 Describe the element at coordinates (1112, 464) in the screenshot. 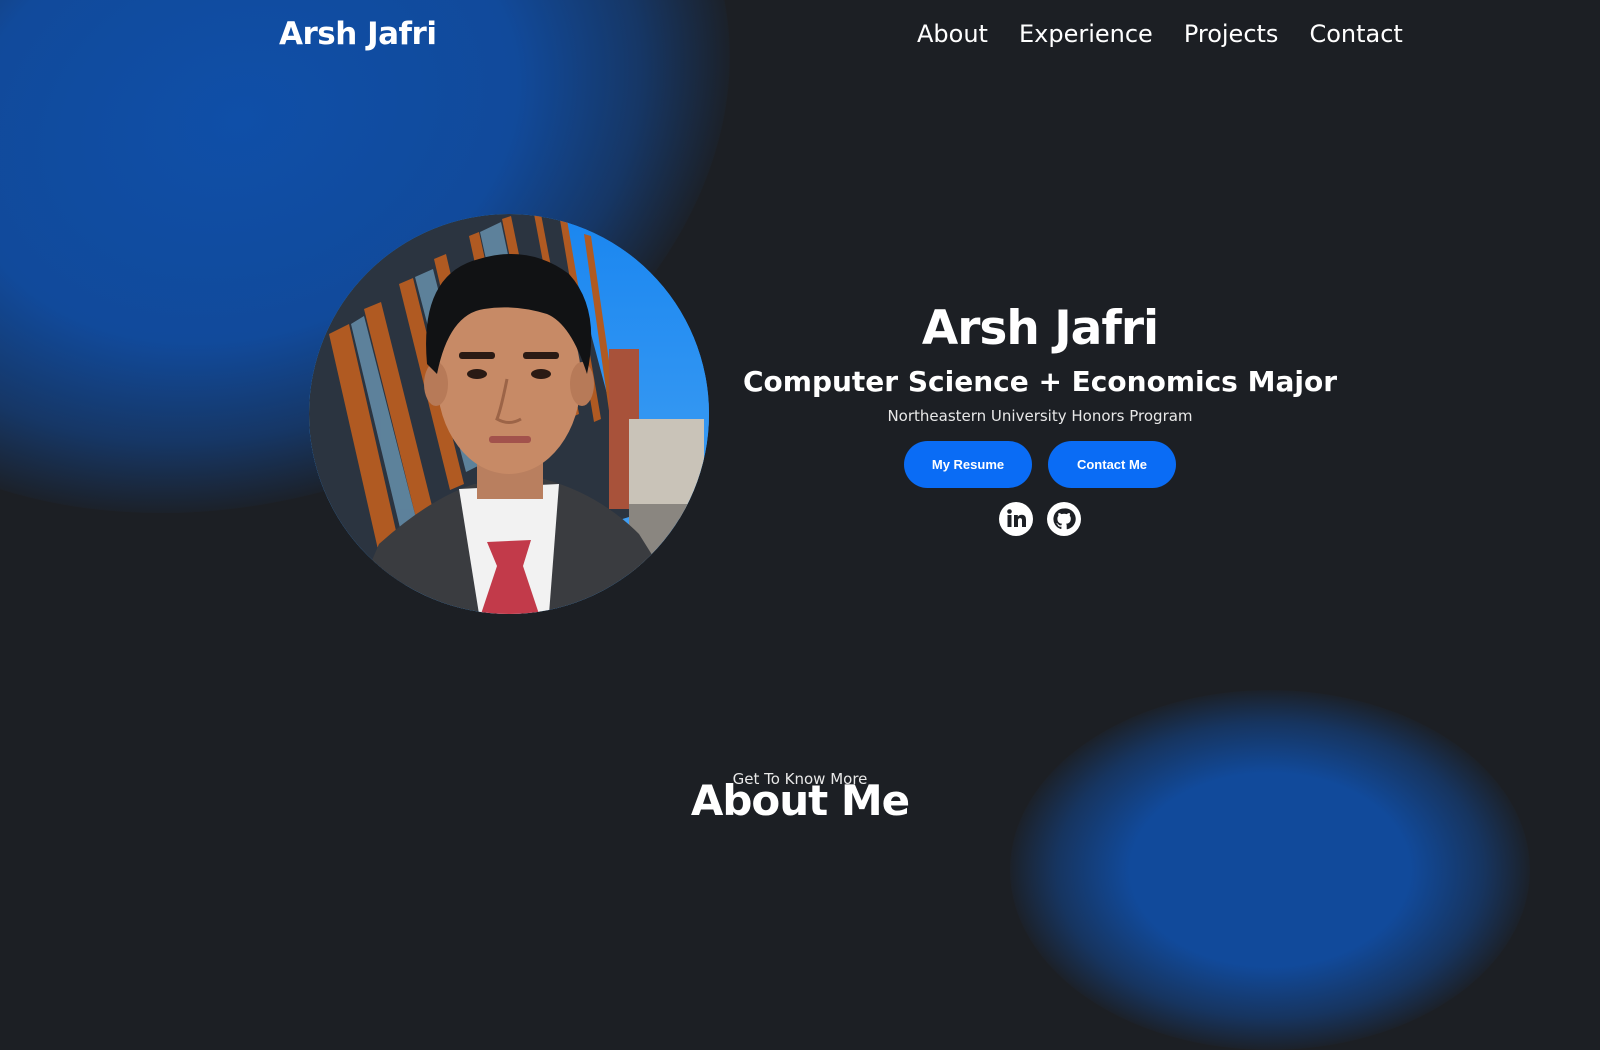

I see `contact-me-button: Contact Me` at that location.